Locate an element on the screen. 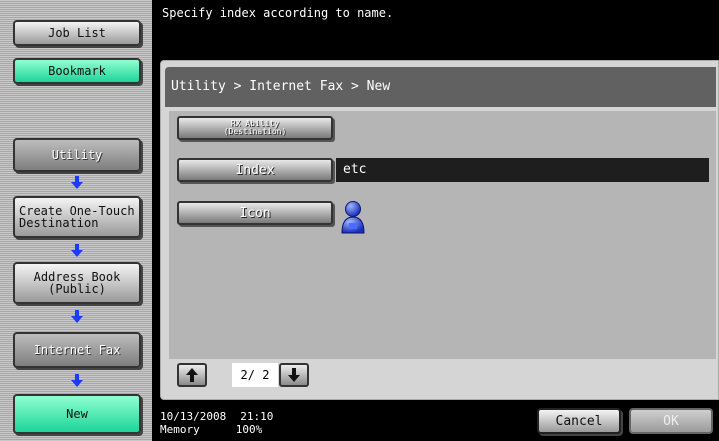  new-button: New is located at coordinates (77, 414).